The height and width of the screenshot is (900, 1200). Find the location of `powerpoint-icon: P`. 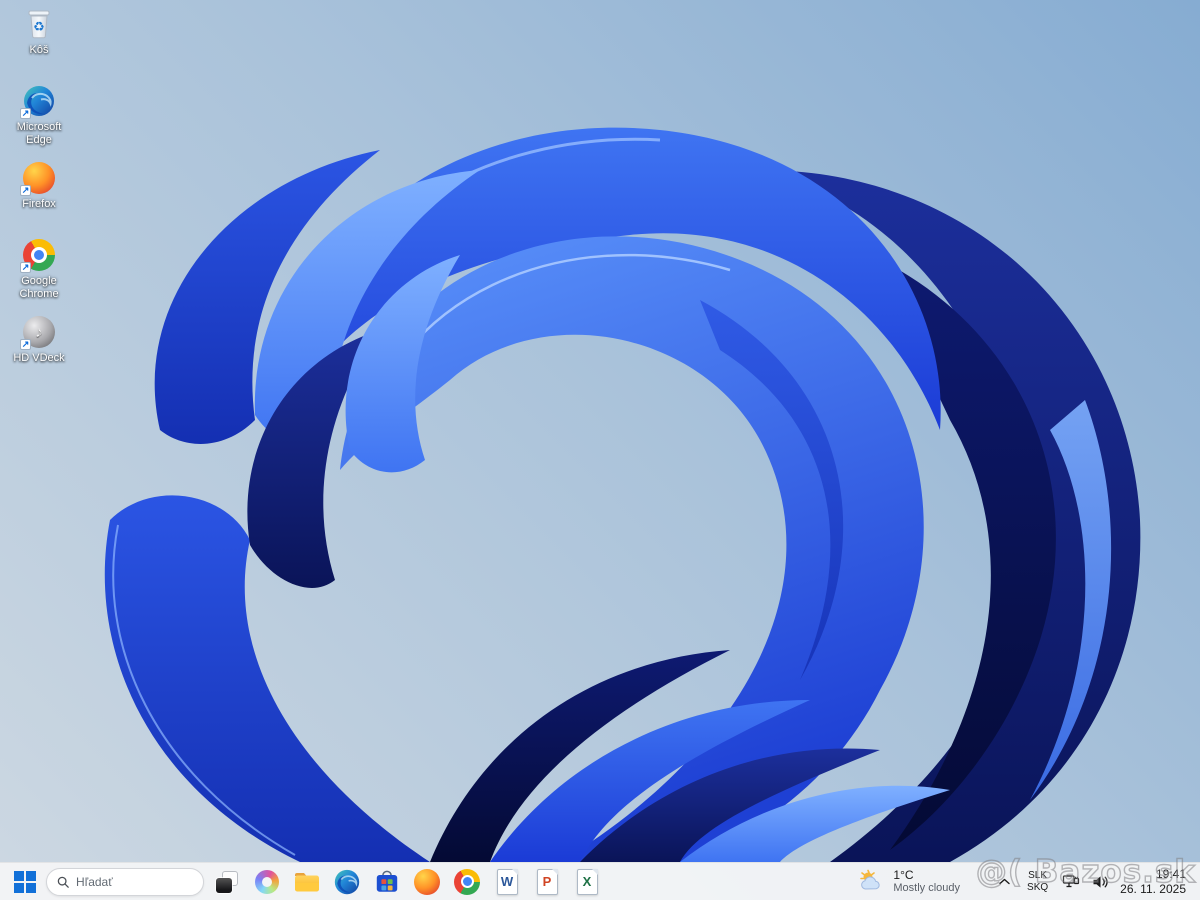

powerpoint-icon: P is located at coordinates (547, 881).